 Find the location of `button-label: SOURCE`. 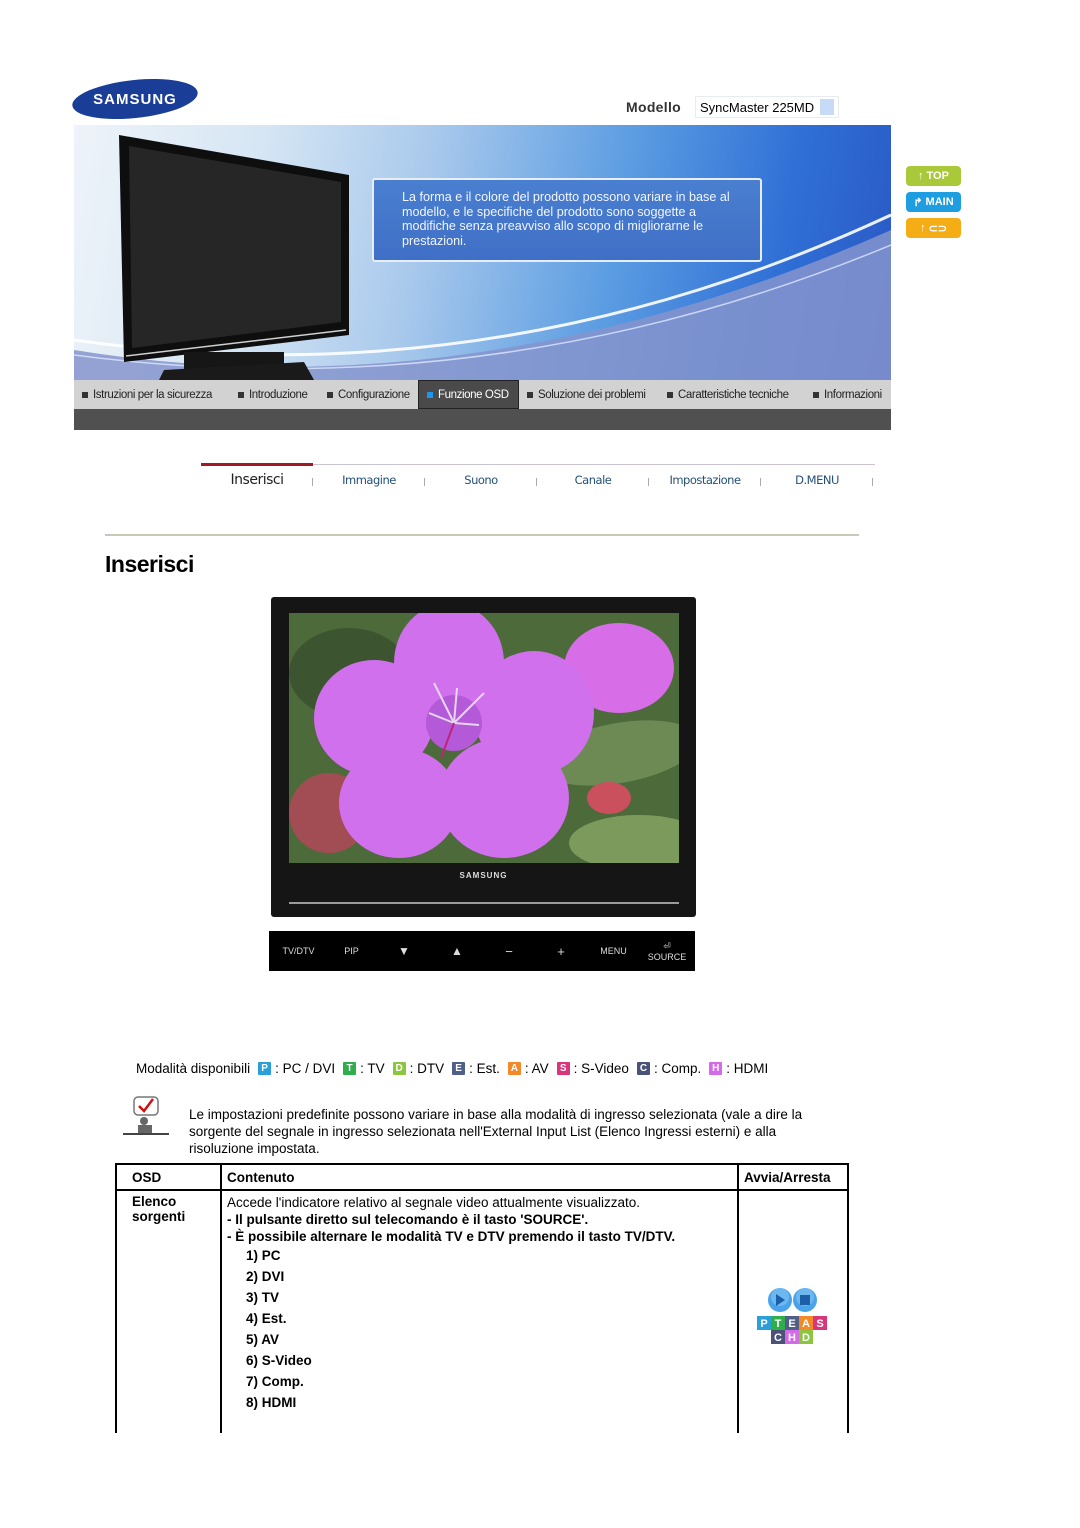

button-label: SOURCE is located at coordinates (667, 956).